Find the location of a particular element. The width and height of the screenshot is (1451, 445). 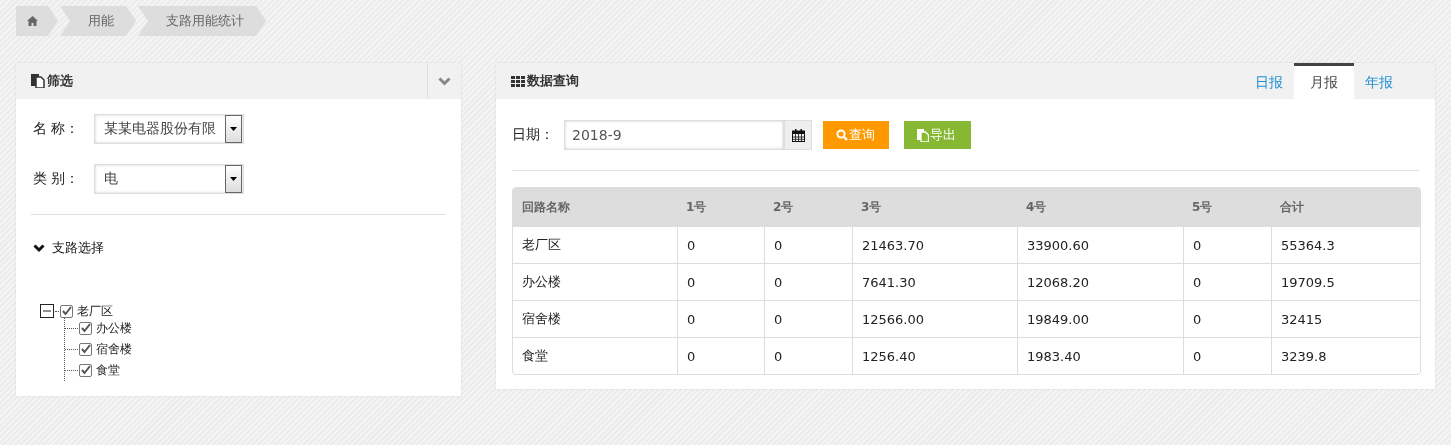

tree-item: 宿舍楼 is located at coordinates (114, 349).